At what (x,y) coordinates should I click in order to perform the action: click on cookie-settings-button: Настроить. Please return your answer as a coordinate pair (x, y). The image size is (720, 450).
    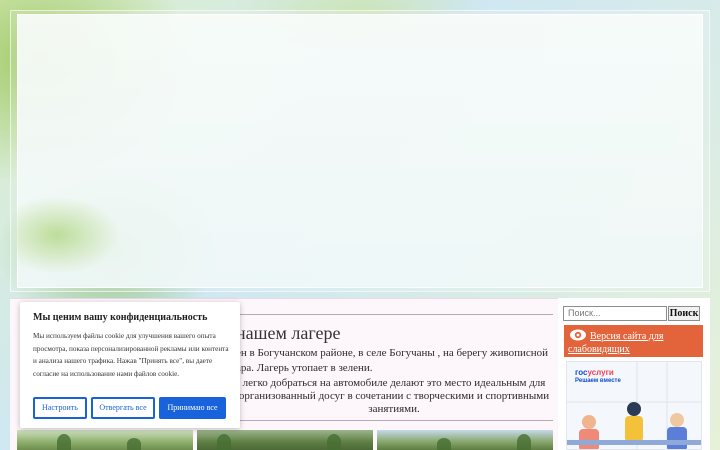
    Looking at the image, I should click on (60, 408).